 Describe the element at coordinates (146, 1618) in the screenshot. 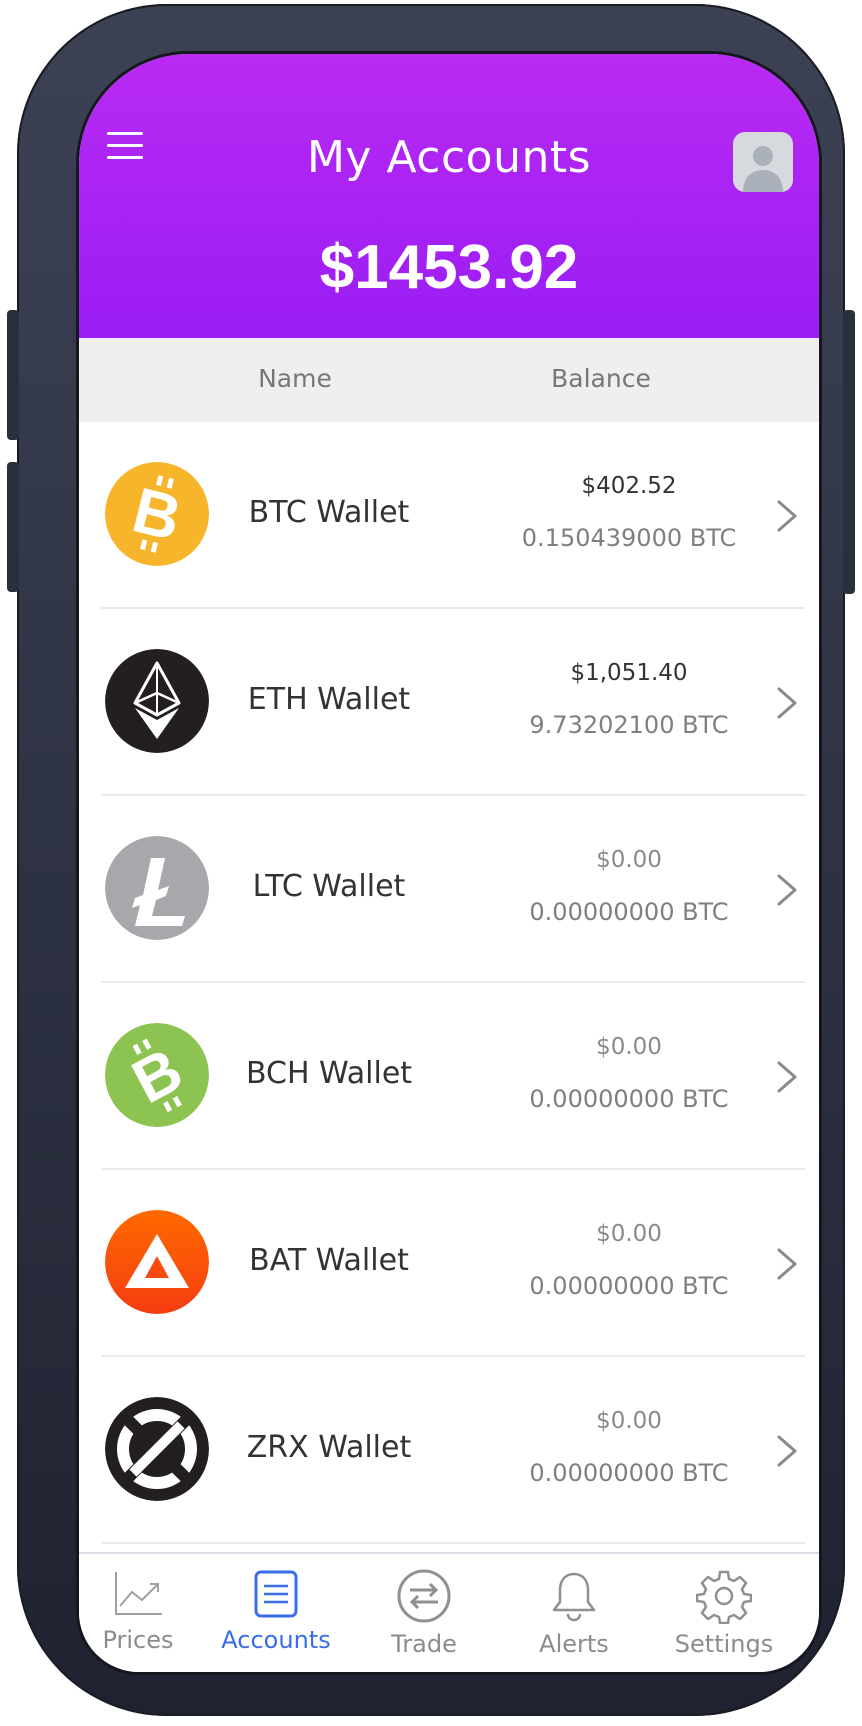

I see `tab-prices: Prices` at that location.